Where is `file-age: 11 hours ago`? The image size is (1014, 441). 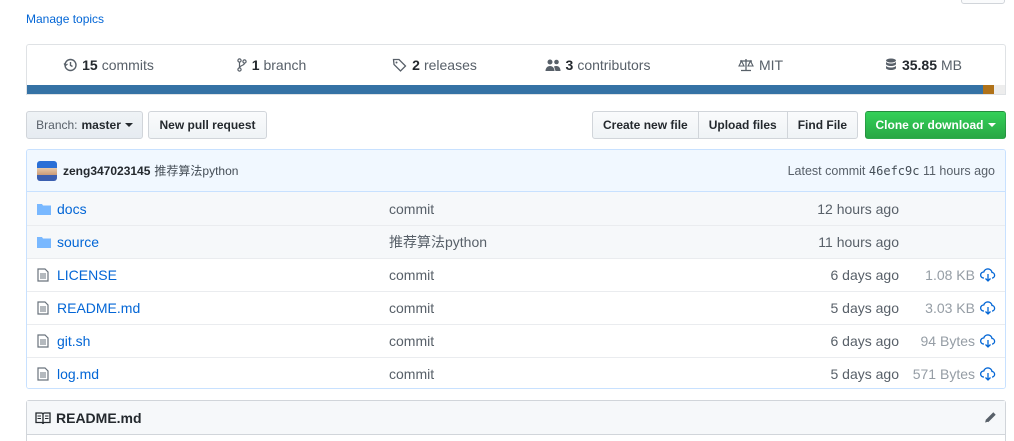 file-age: 11 hours ago is located at coordinates (858, 242).